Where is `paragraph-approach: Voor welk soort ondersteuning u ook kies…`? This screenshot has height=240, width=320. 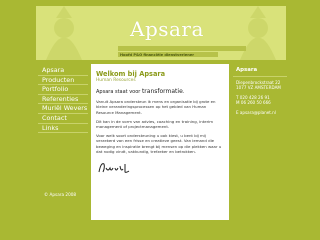 paragraph-approach: Voor welk soort ondersteuning u ook kies… is located at coordinates (159, 143).